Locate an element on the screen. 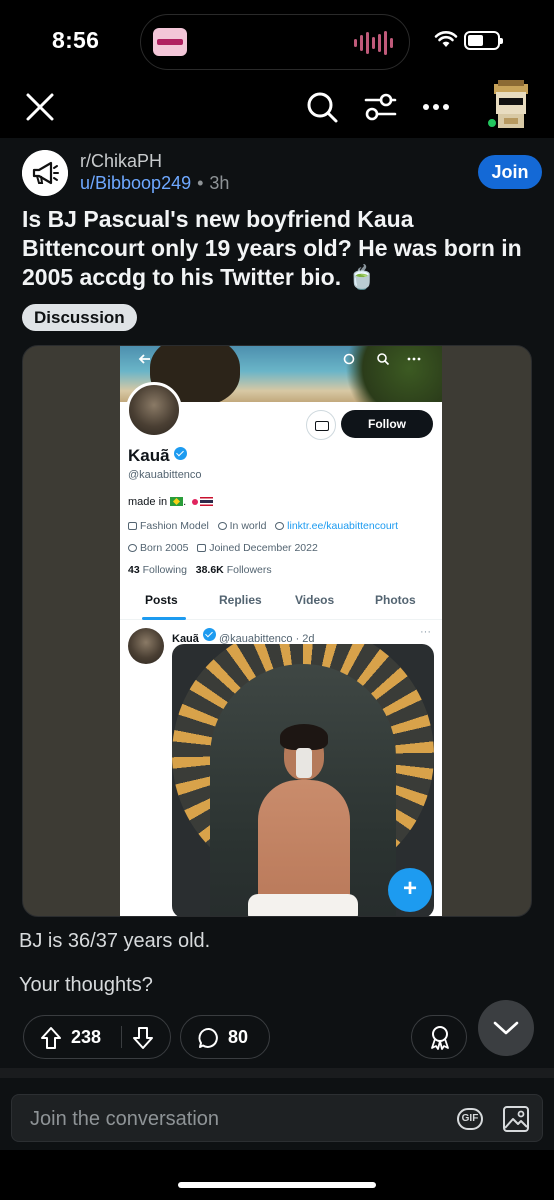  tweet-more-icon: ··· is located at coordinates (425, 632).